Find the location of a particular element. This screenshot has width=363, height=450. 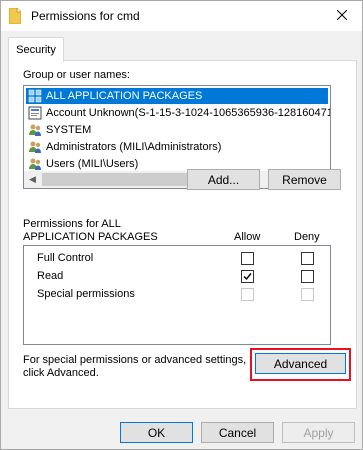

group-list-label: Group or user names: is located at coordinates (76, 75).